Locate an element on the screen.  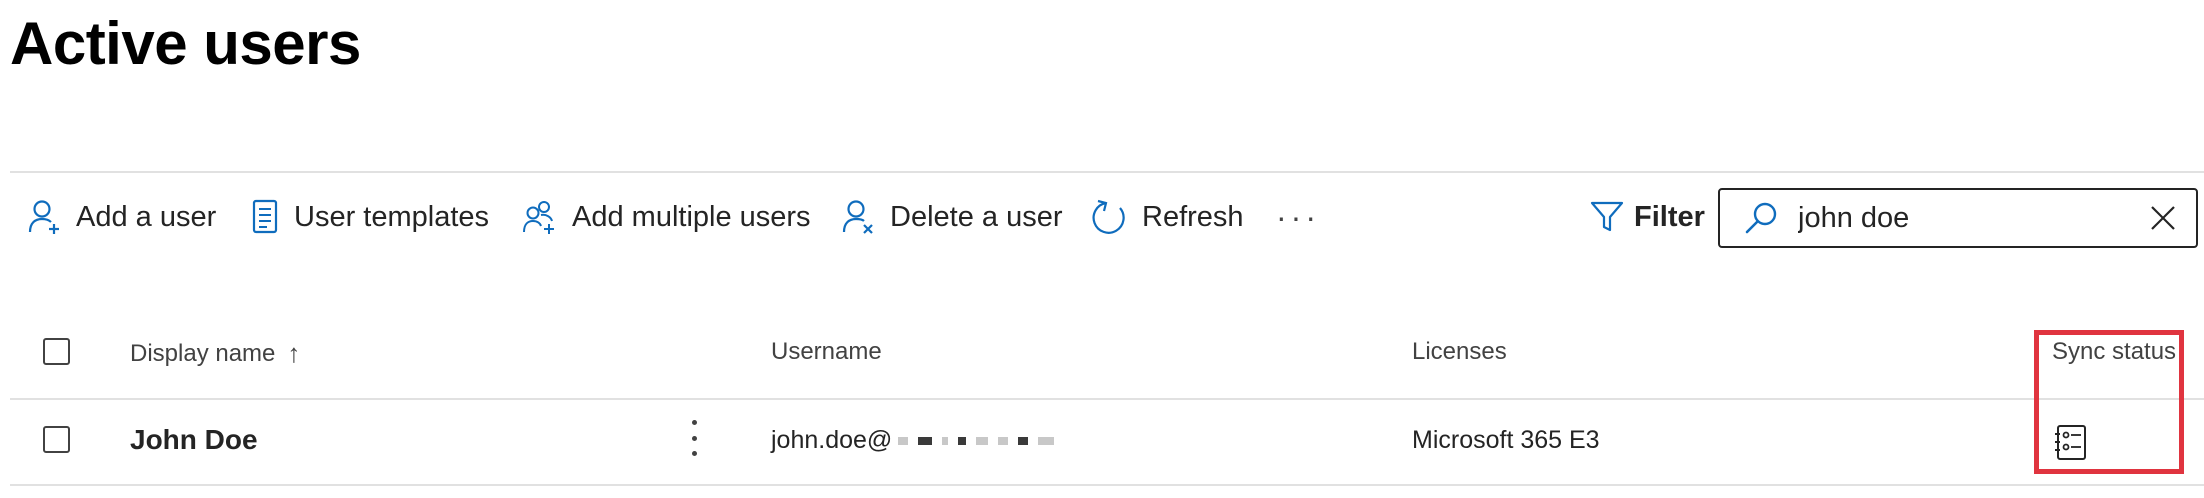
user-username: john.doe@ is located at coordinates (913, 440).